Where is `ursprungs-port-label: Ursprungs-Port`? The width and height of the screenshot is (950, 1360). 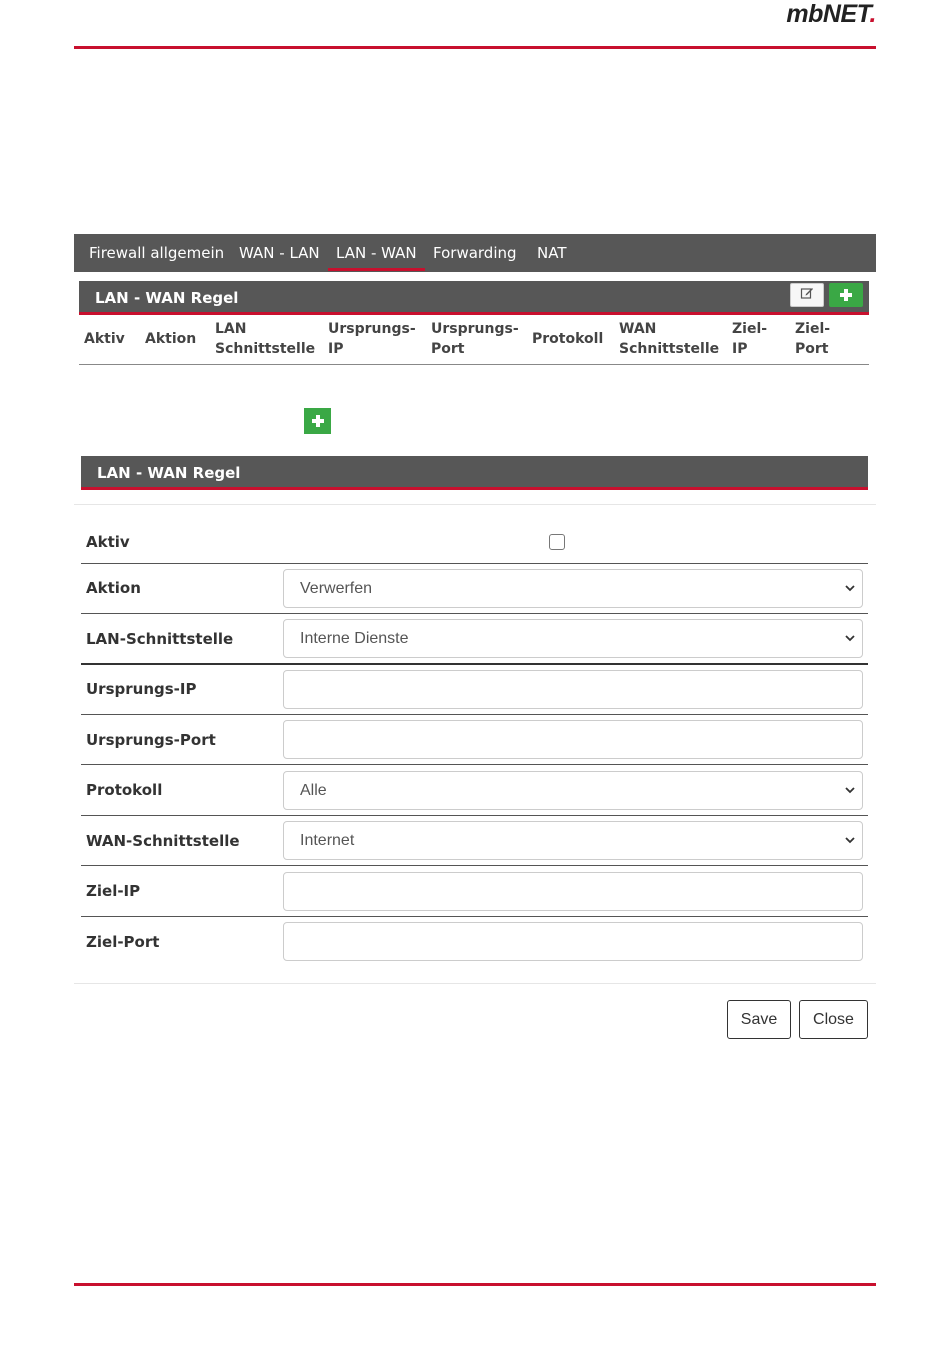
ursprungs-port-label: Ursprungs-Port is located at coordinates (151, 740).